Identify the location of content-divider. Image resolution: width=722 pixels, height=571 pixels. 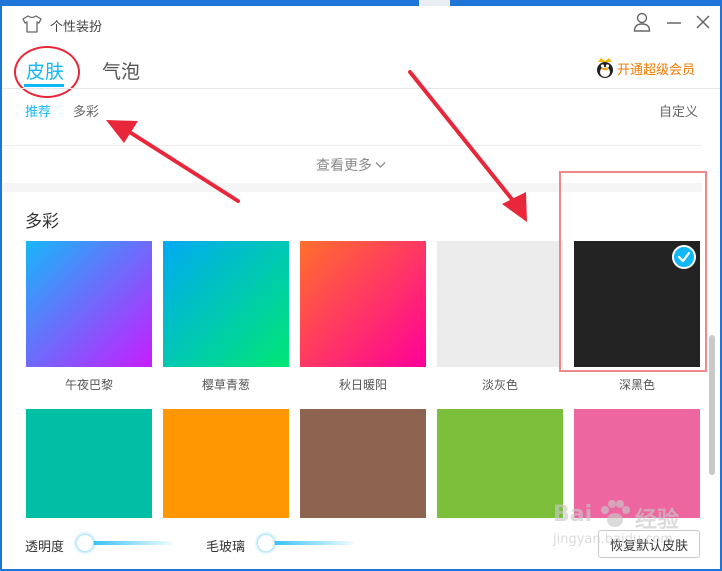
(352, 145).